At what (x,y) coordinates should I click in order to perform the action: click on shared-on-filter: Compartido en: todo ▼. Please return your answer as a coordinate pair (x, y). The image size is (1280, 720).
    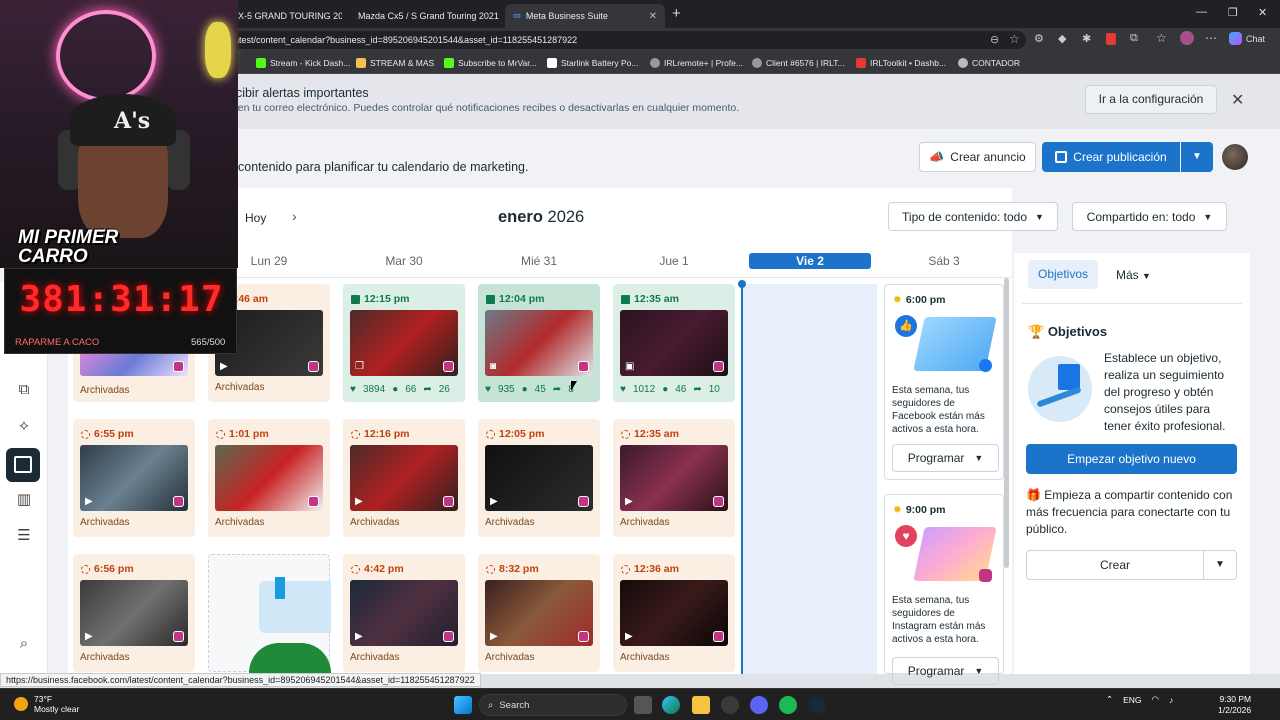
    Looking at the image, I should click on (1149, 216).